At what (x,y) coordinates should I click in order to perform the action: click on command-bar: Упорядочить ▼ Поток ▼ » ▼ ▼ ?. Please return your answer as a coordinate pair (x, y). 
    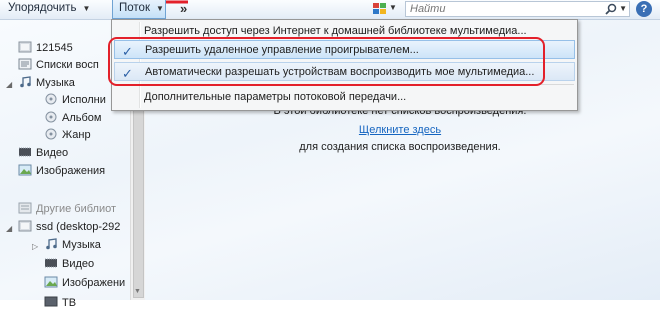
    Looking at the image, I should click on (330, 10).